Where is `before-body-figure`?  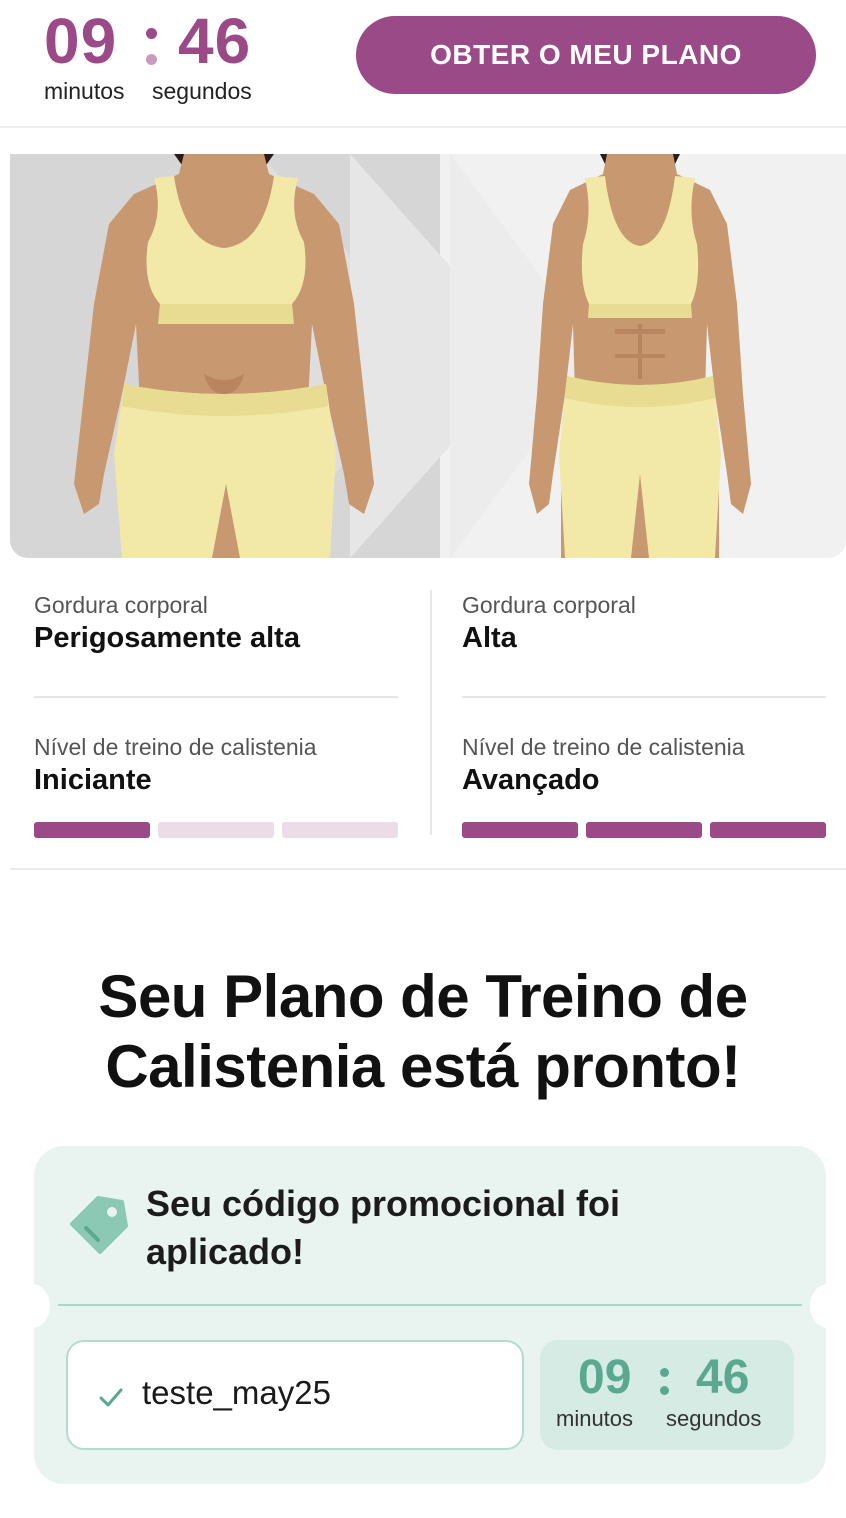
before-body-figure is located at coordinates (224, 356).